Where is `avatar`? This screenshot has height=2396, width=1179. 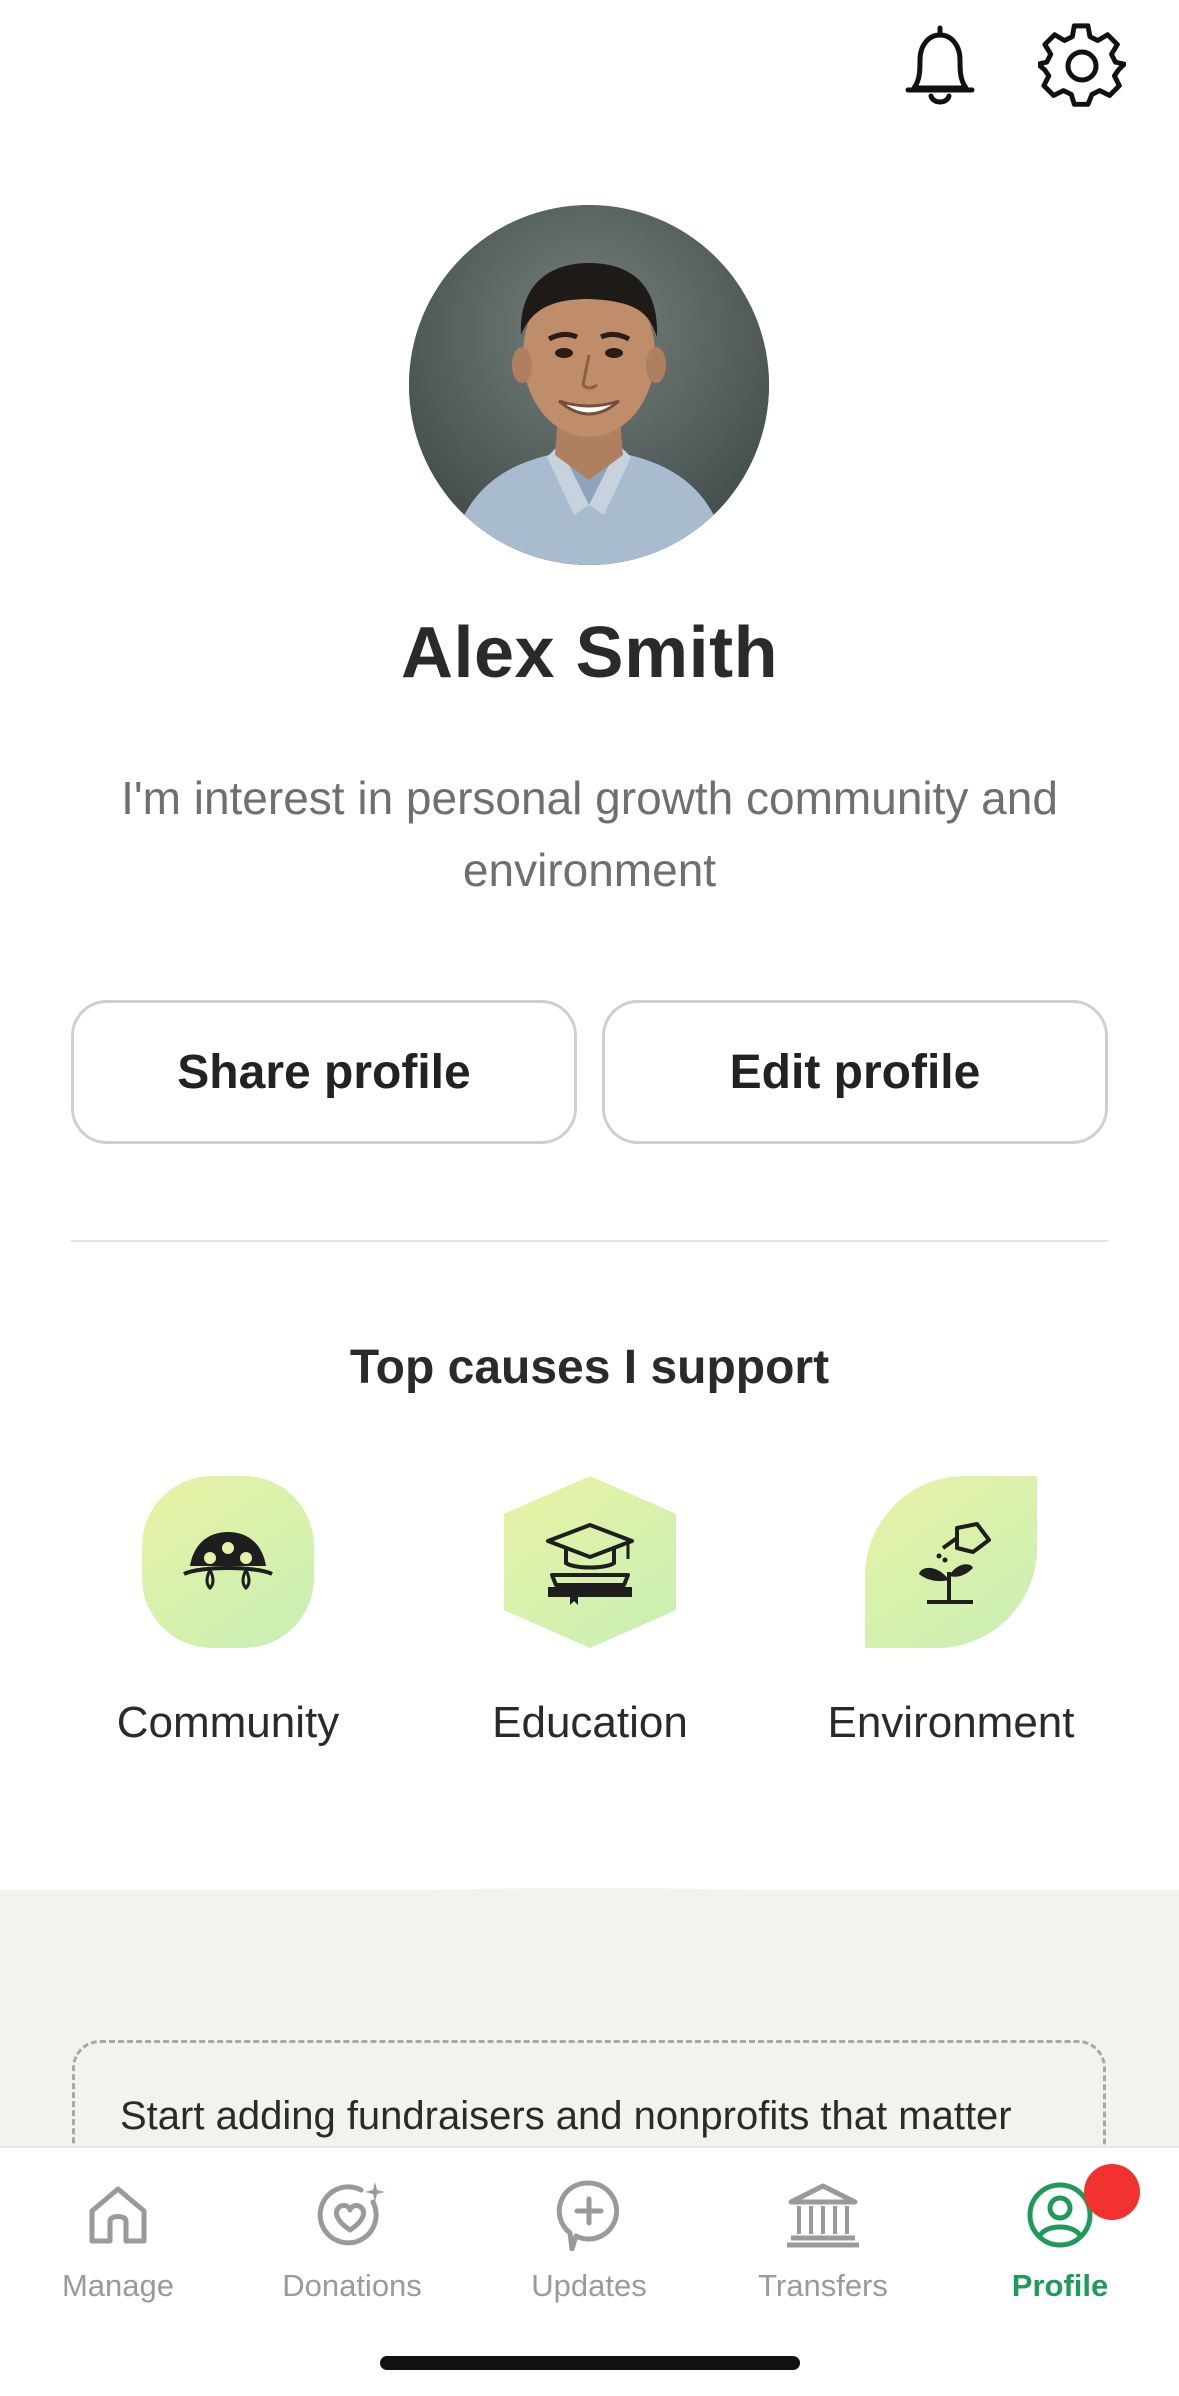
avatar is located at coordinates (589, 385).